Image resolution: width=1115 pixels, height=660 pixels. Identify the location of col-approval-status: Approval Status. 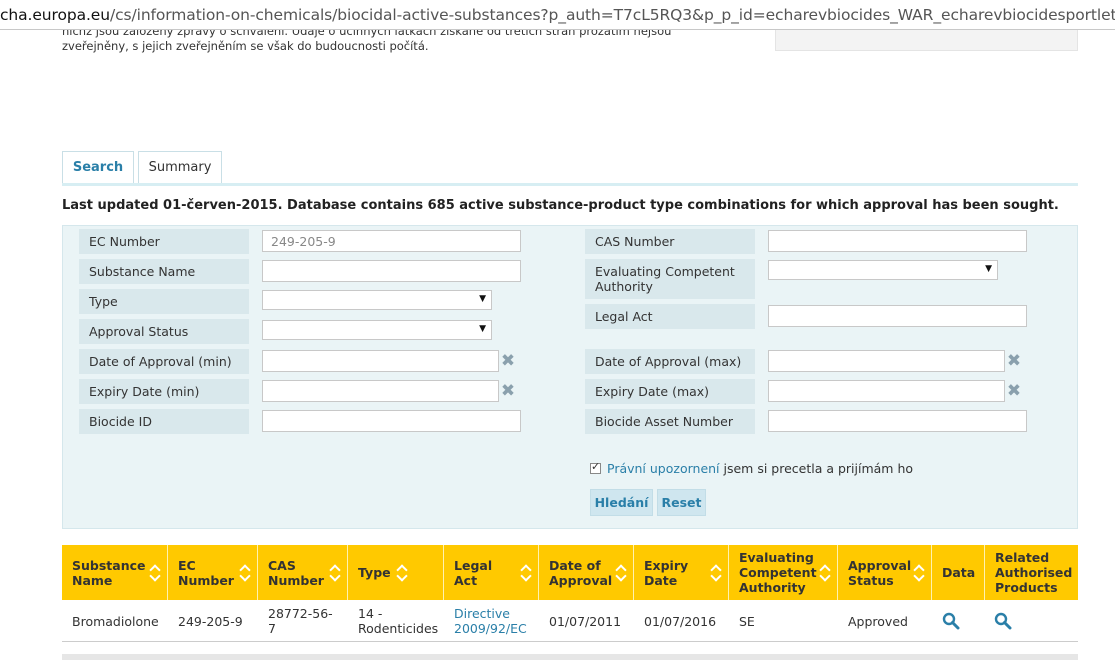
(885, 572).